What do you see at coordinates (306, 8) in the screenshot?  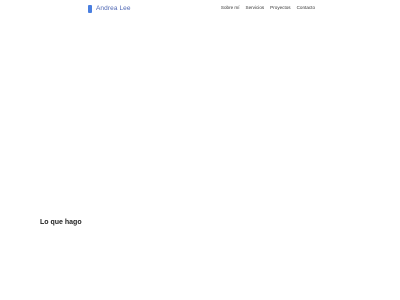 I see `nav-link-contacto: Contacto` at bounding box center [306, 8].